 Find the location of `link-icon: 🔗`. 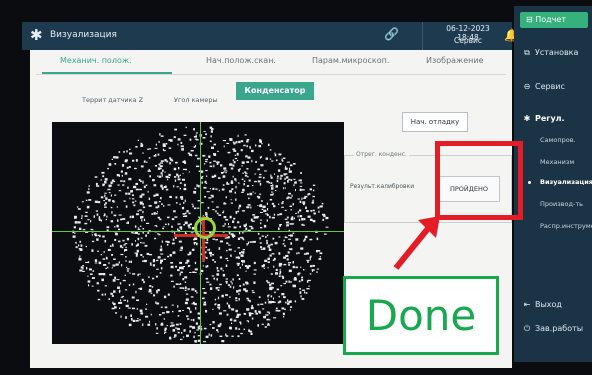

link-icon: 🔗 is located at coordinates (391, 34).